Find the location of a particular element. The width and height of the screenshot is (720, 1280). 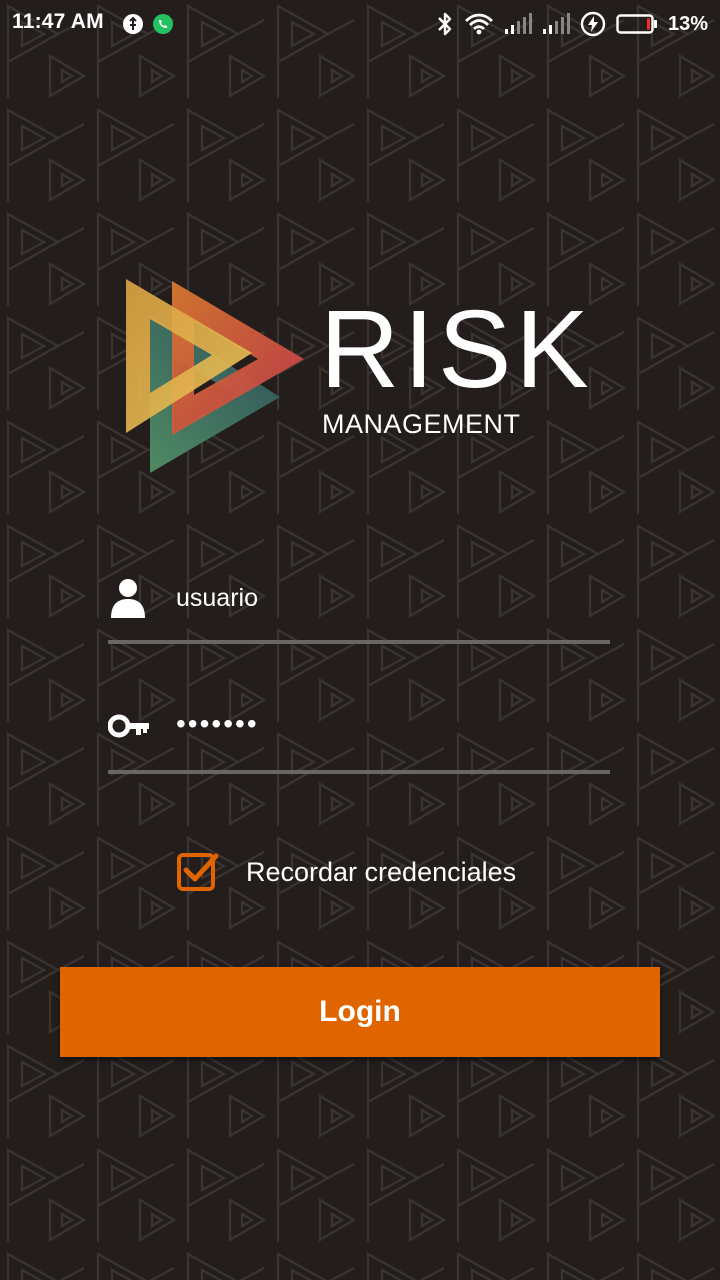

status-bar: 11:47 AM 13% is located at coordinates (360, 25).